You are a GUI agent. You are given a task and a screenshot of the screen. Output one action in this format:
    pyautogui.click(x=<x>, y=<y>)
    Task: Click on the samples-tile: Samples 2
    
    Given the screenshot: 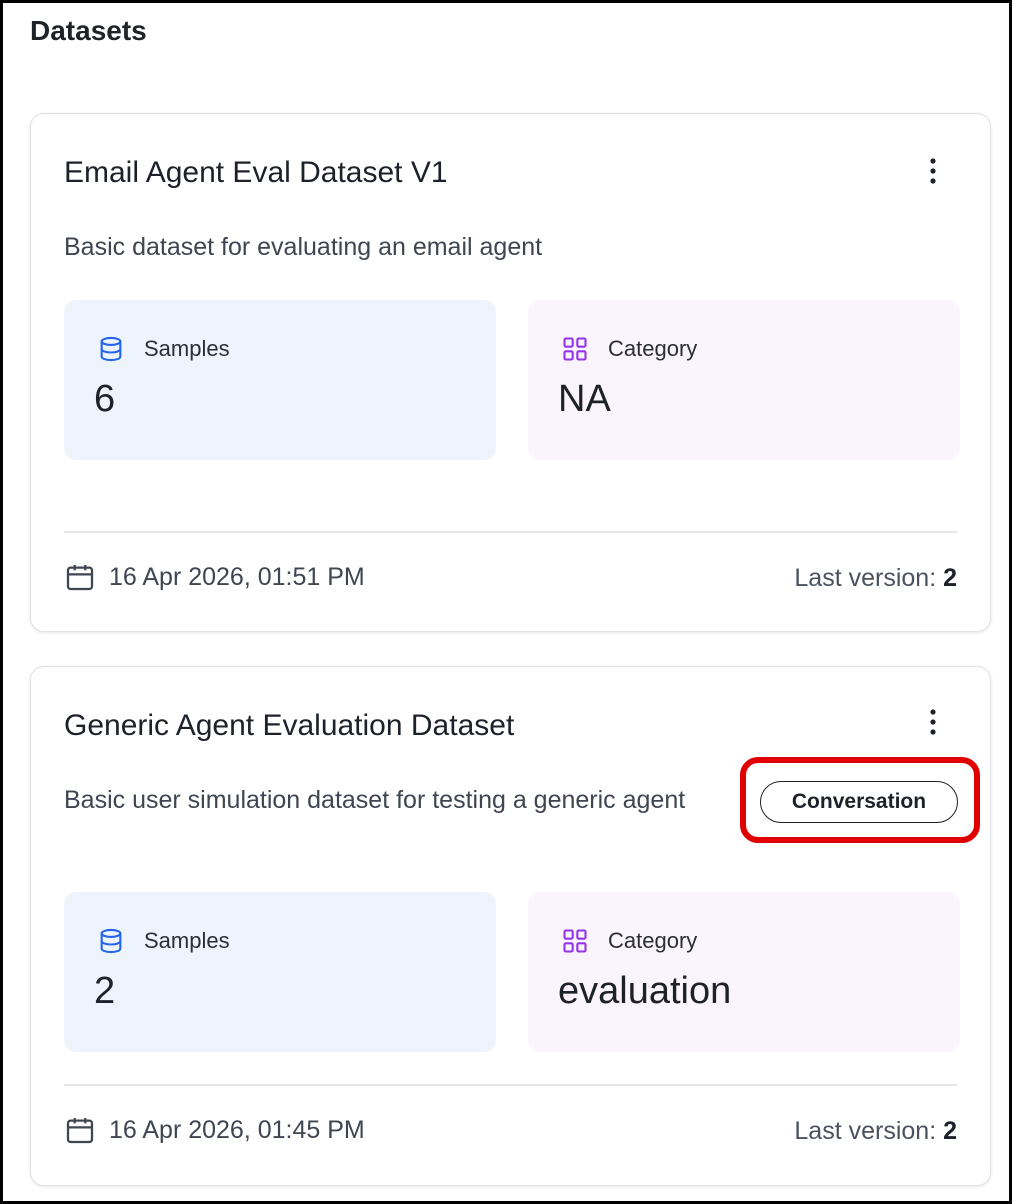 What is the action you would take?
    pyautogui.click(x=280, y=972)
    